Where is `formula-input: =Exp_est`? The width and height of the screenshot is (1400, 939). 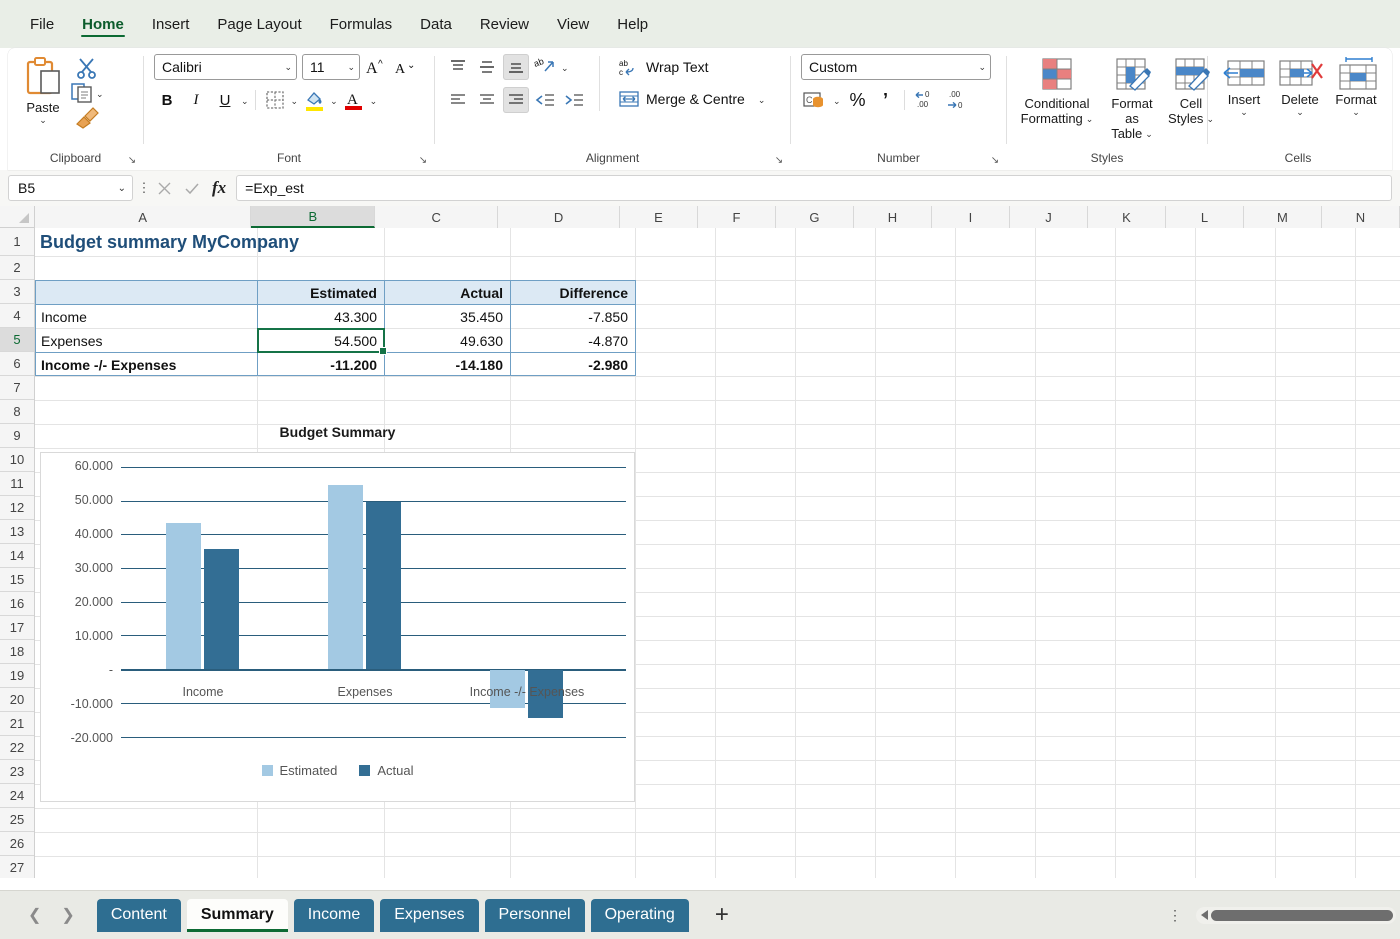
formula-input: =Exp_est is located at coordinates (814, 188).